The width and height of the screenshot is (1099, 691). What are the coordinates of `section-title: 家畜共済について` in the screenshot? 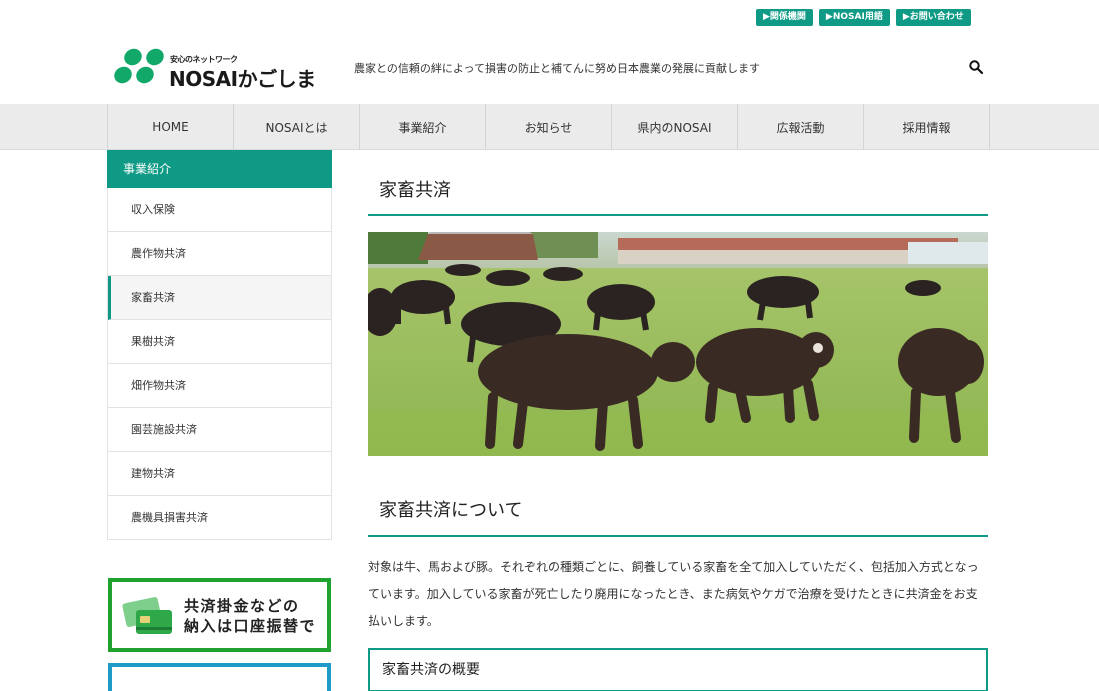 It's located at (451, 510).